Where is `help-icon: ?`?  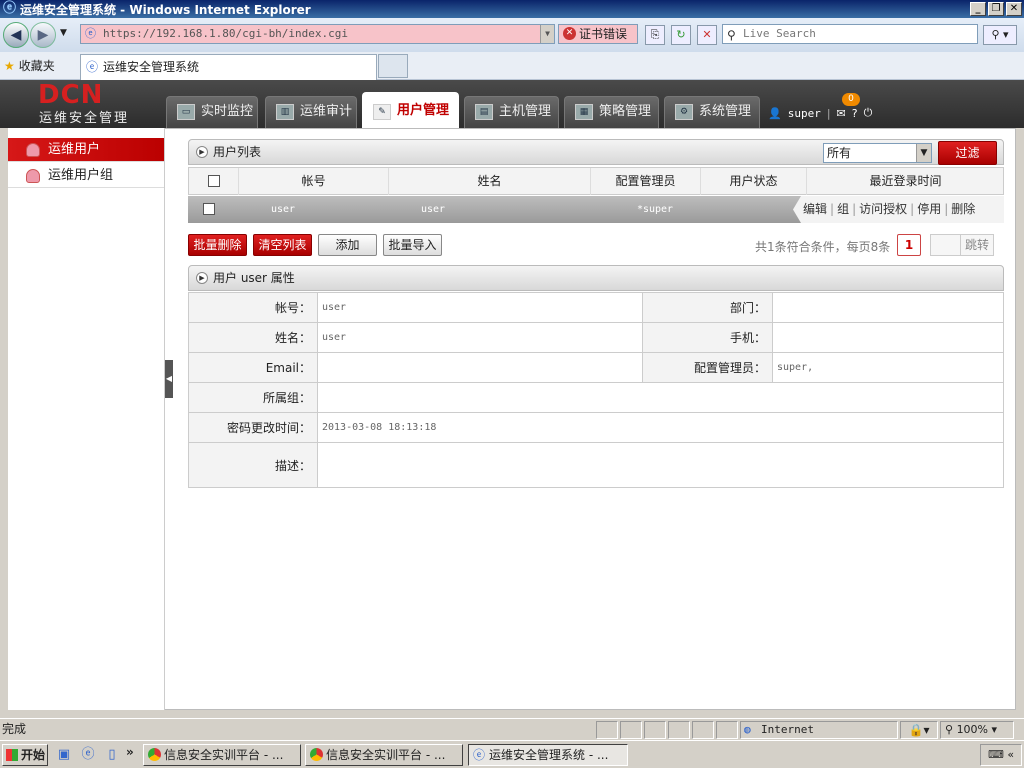
help-icon: ? is located at coordinates (855, 113).